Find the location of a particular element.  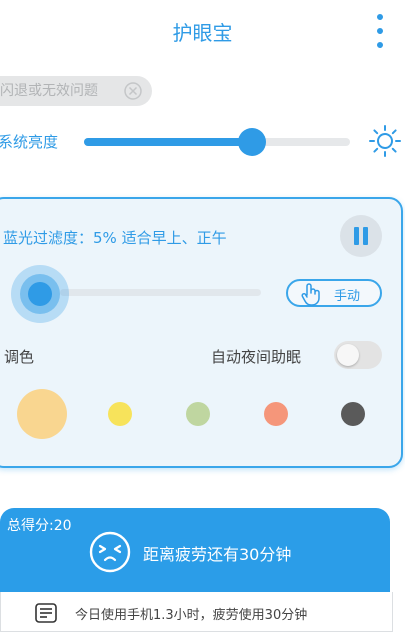

filter-level-label: 蓝光过滤度：5% 适合早上、正午 is located at coordinates (115, 238).